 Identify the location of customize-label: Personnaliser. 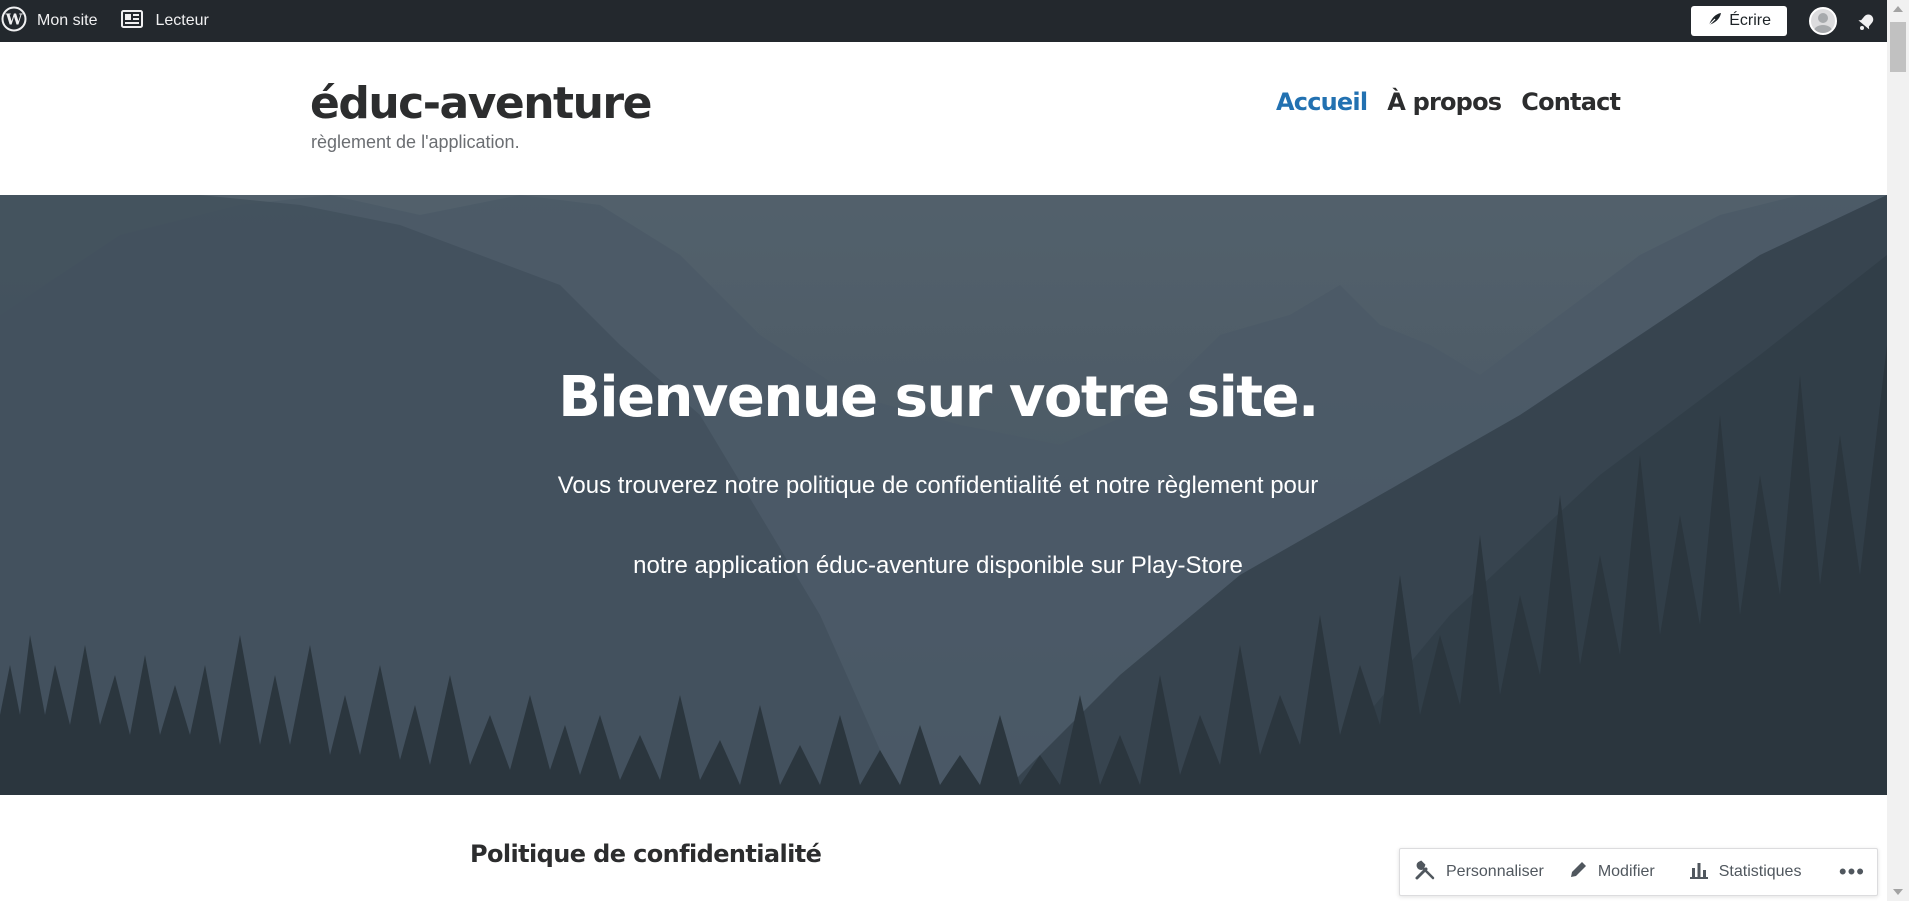
(1495, 871).